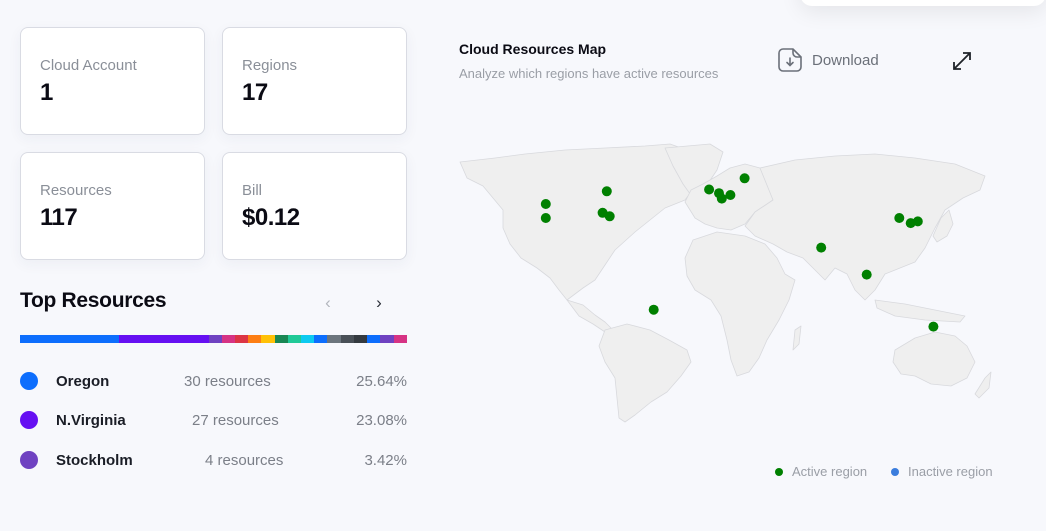 The width and height of the screenshot is (1046, 531). What do you see at coordinates (545, 204) in the screenshot?
I see `active-region-marker: Oregon` at bounding box center [545, 204].